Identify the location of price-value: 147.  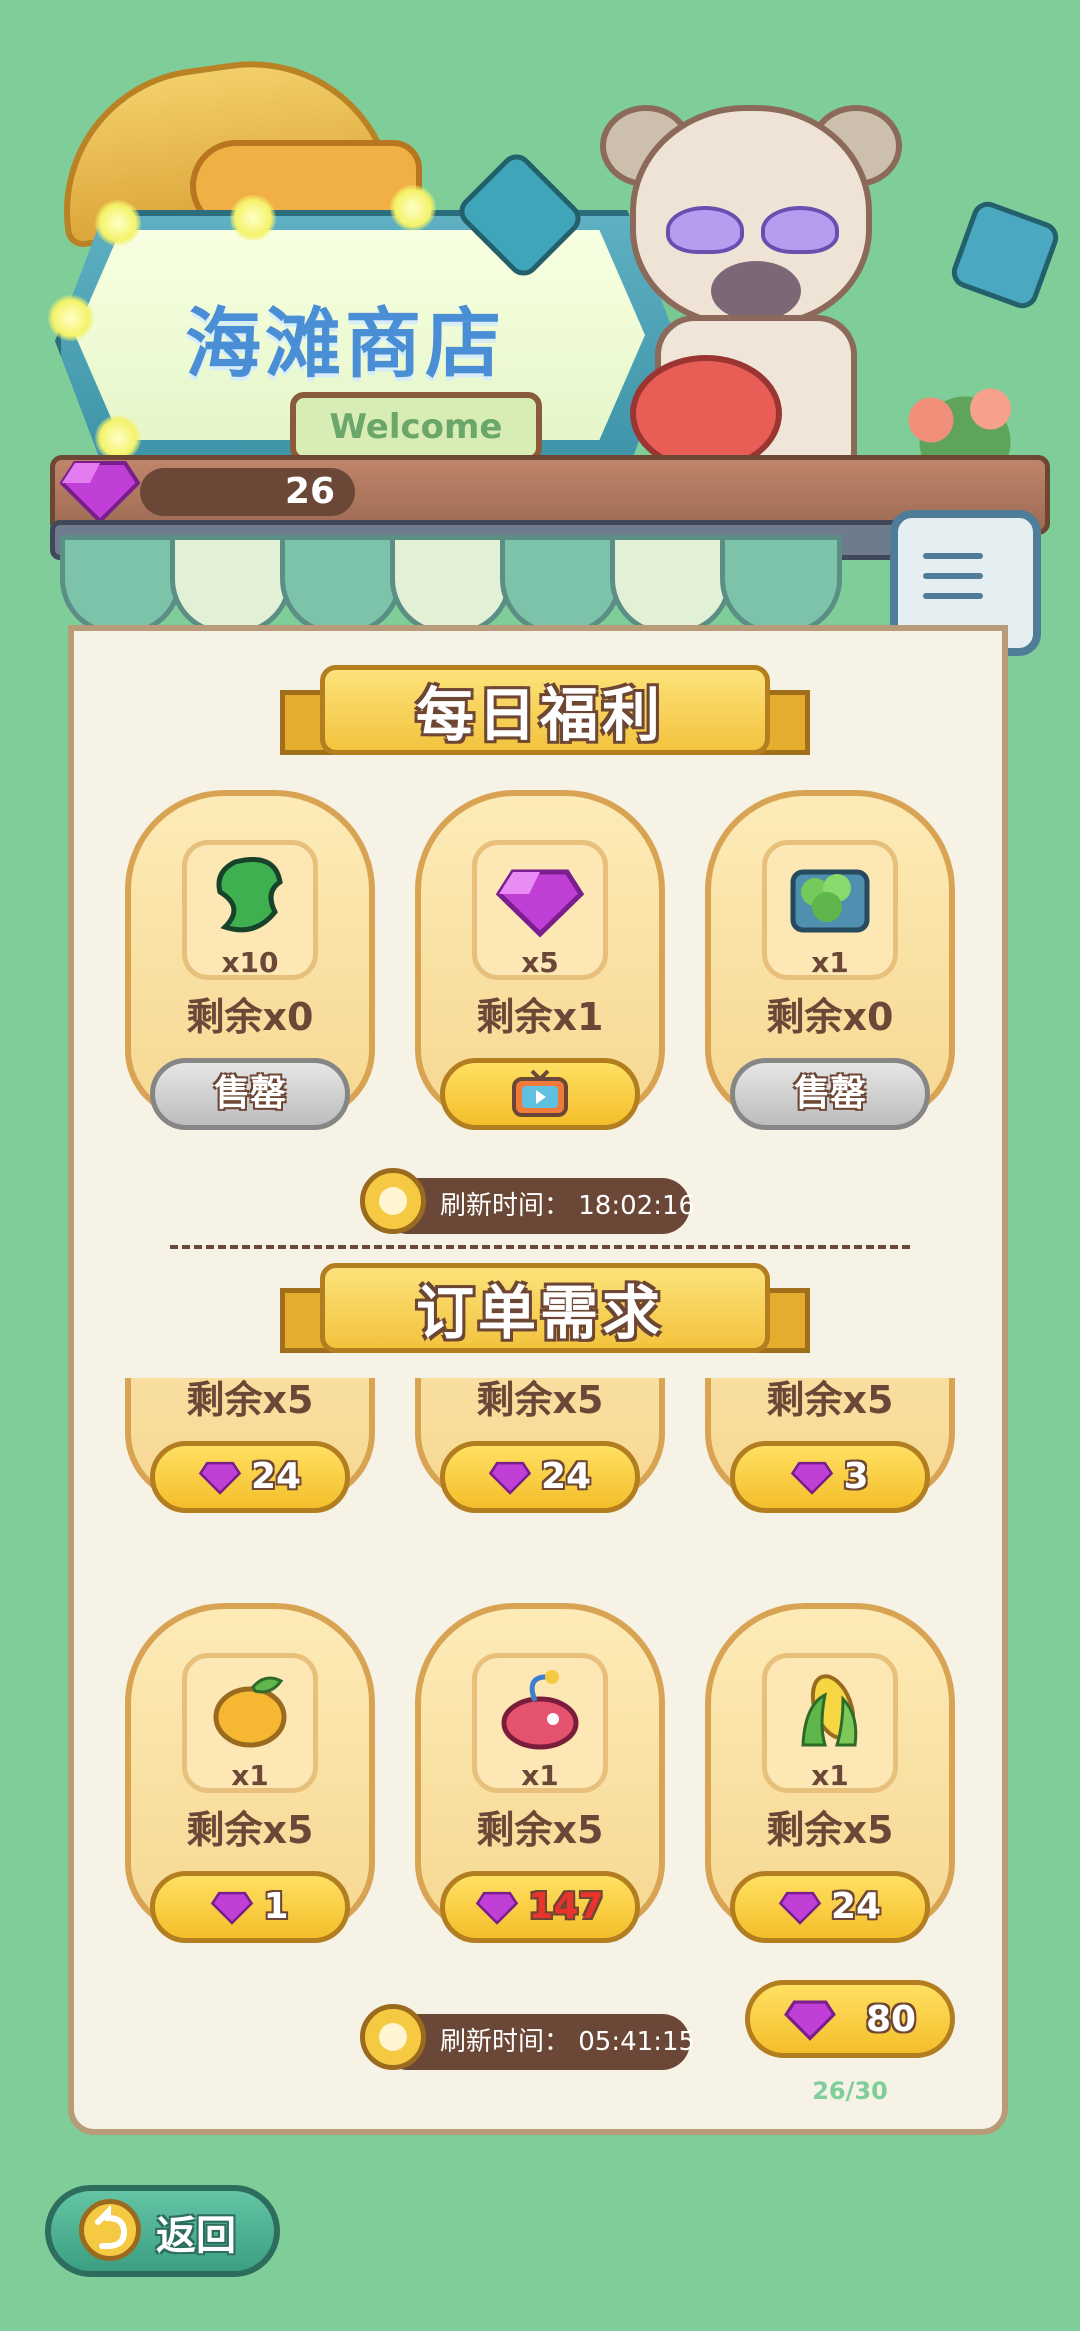
(566, 1906).